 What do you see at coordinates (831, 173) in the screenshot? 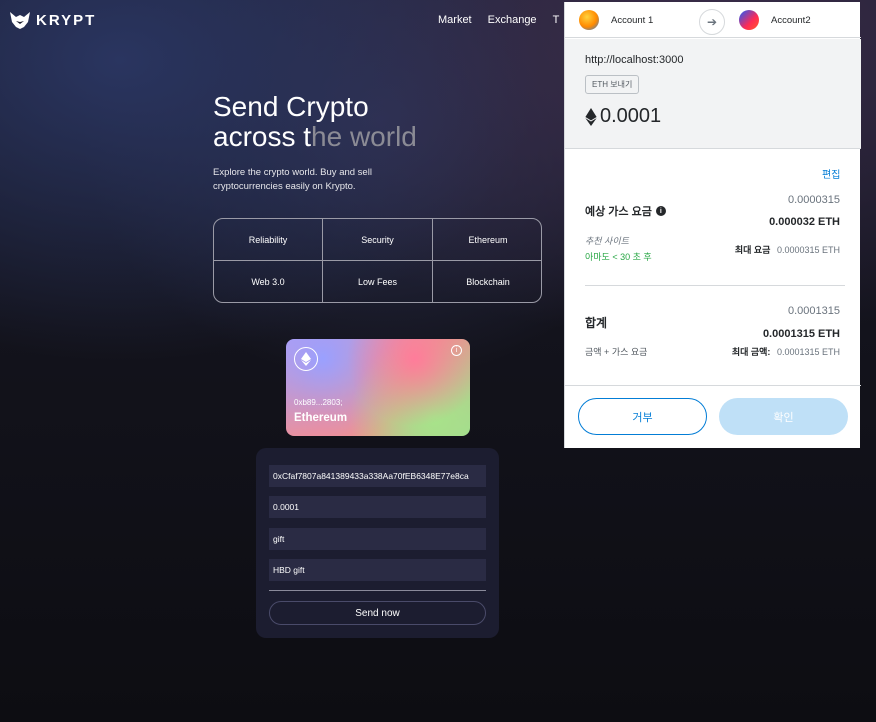
I see `edit-link: 편집` at bounding box center [831, 173].